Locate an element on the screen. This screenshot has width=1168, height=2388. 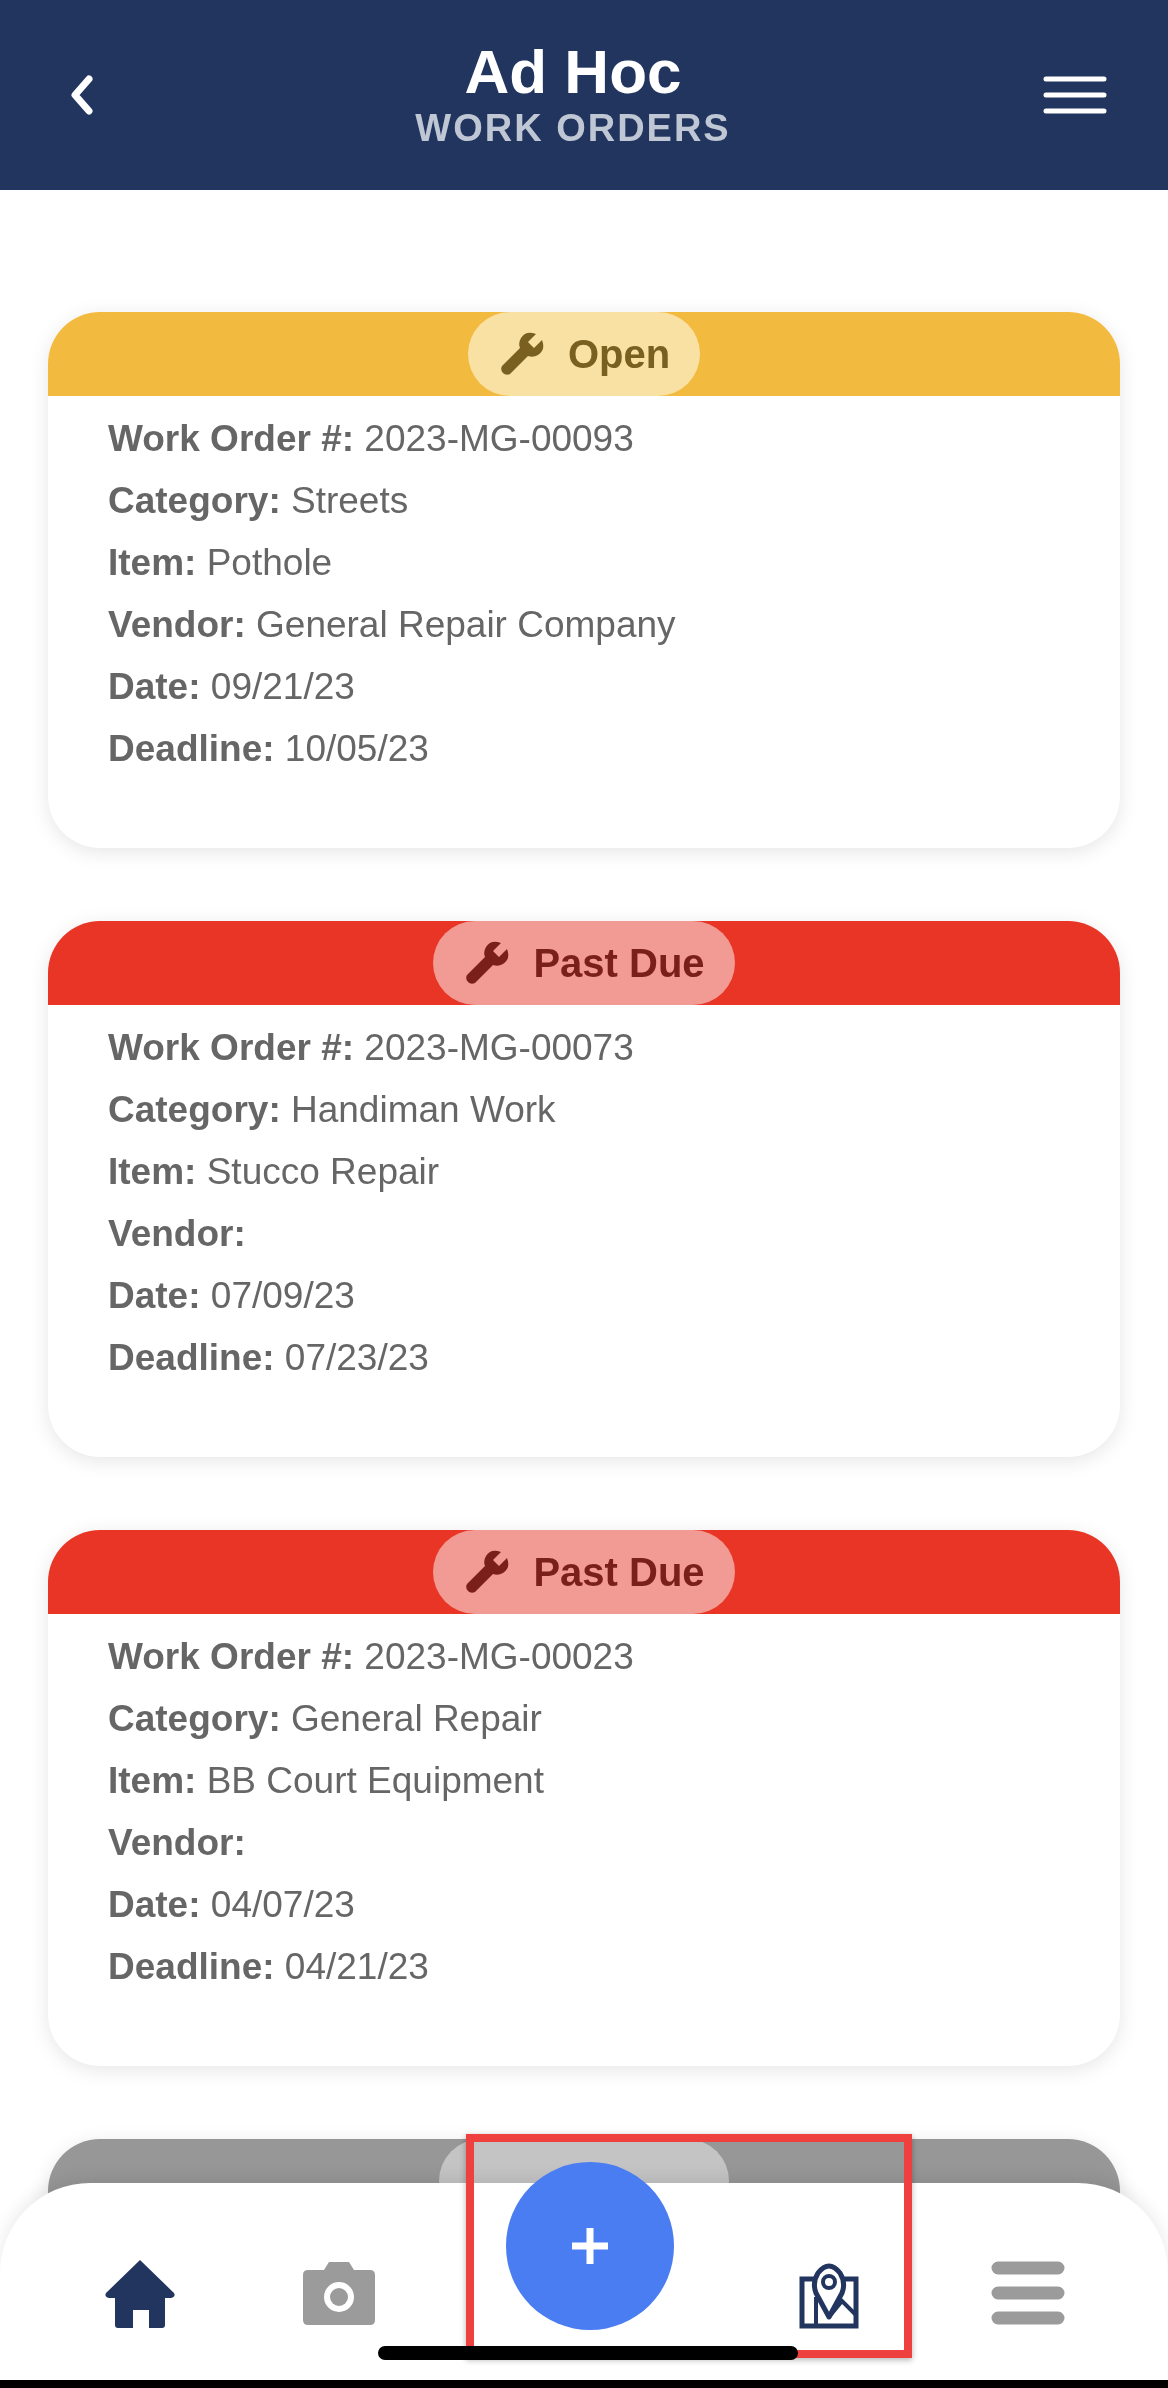
camera-icon is located at coordinates (339, 2293).